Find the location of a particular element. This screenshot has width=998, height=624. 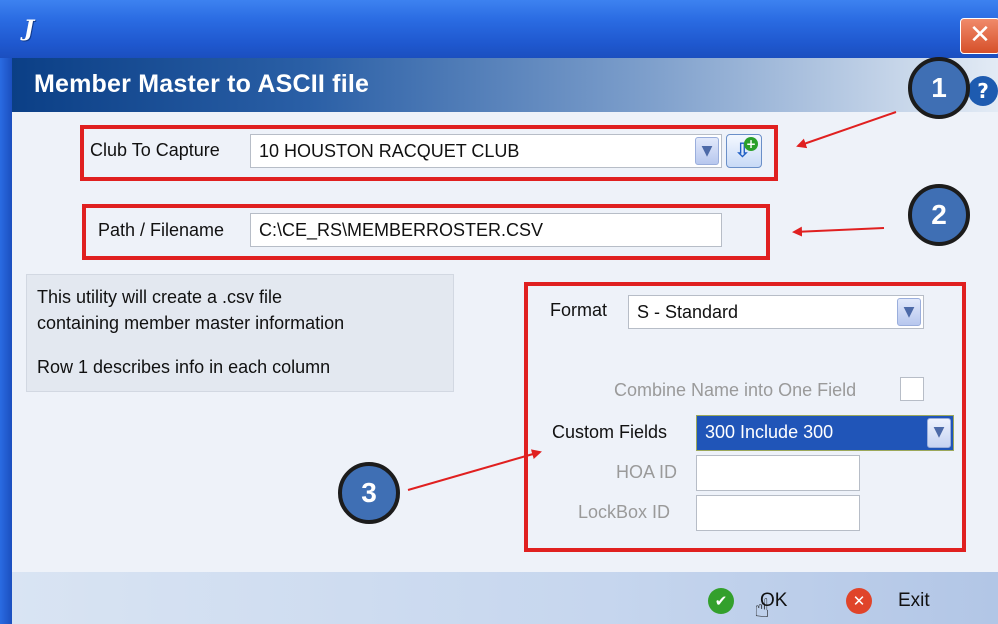

callout-badge-2: 2 is located at coordinates (939, 215).